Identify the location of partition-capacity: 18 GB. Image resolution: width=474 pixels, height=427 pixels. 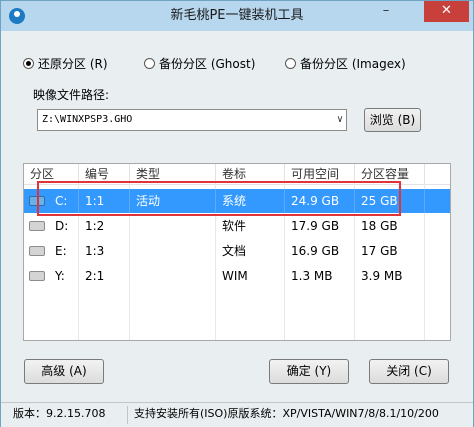
(379, 226).